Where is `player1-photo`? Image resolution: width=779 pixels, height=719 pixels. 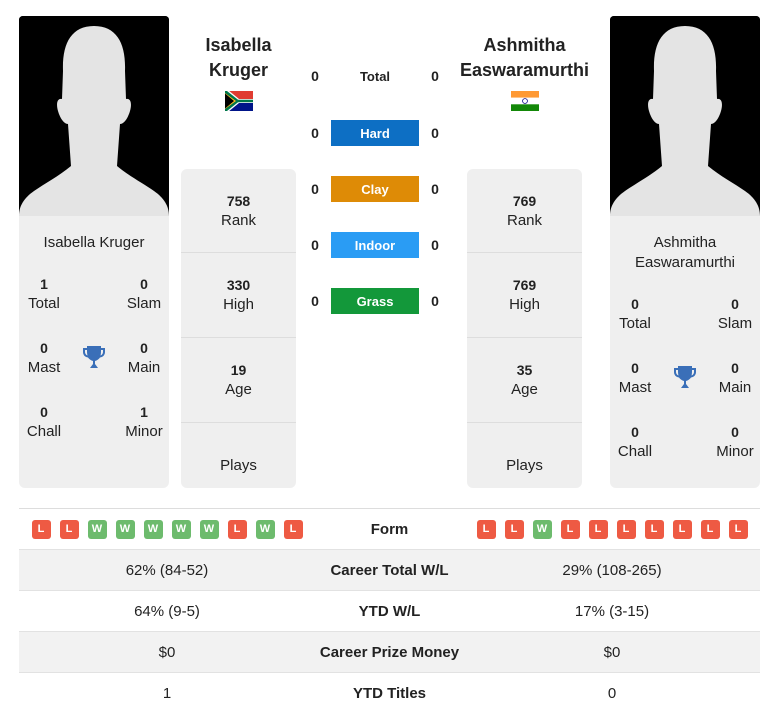 player1-photo is located at coordinates (94, 116).